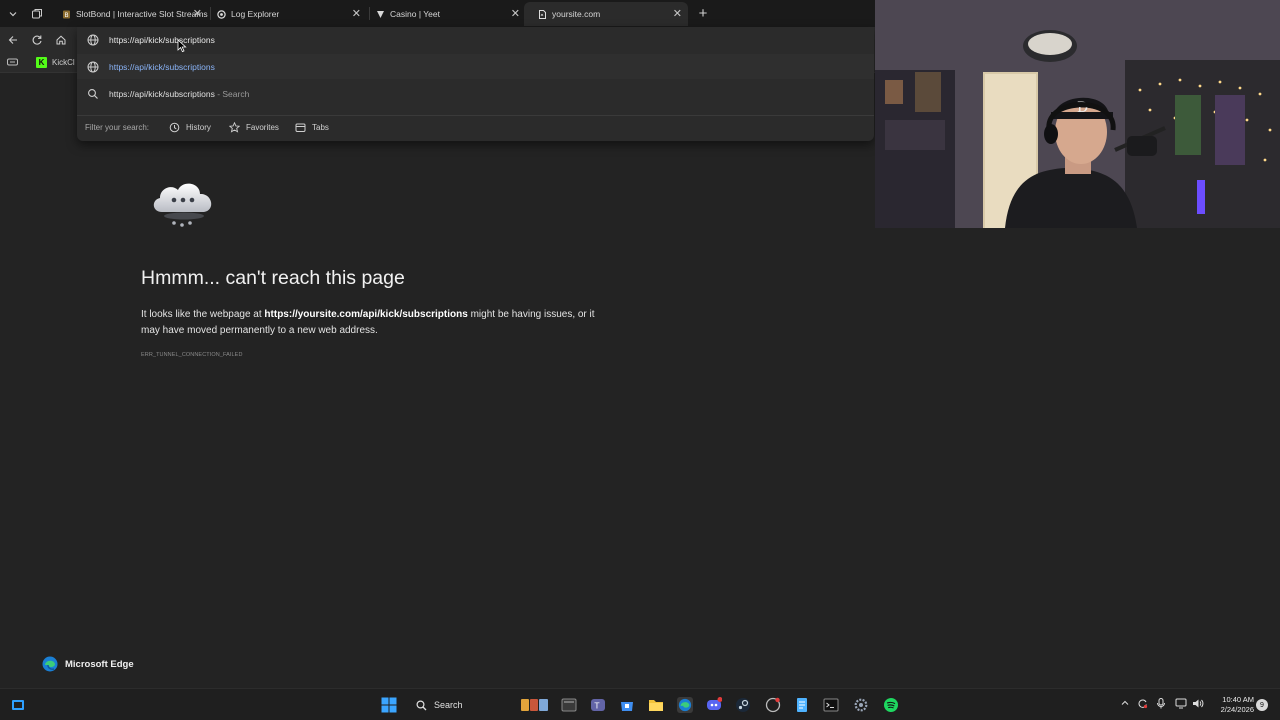 This screenshot has width=1280, height=720. What do you see at coordinates (262, 127) in the screenshot?
I see `filter-favorites-label: Favorites` at bounding box center [262, 127].